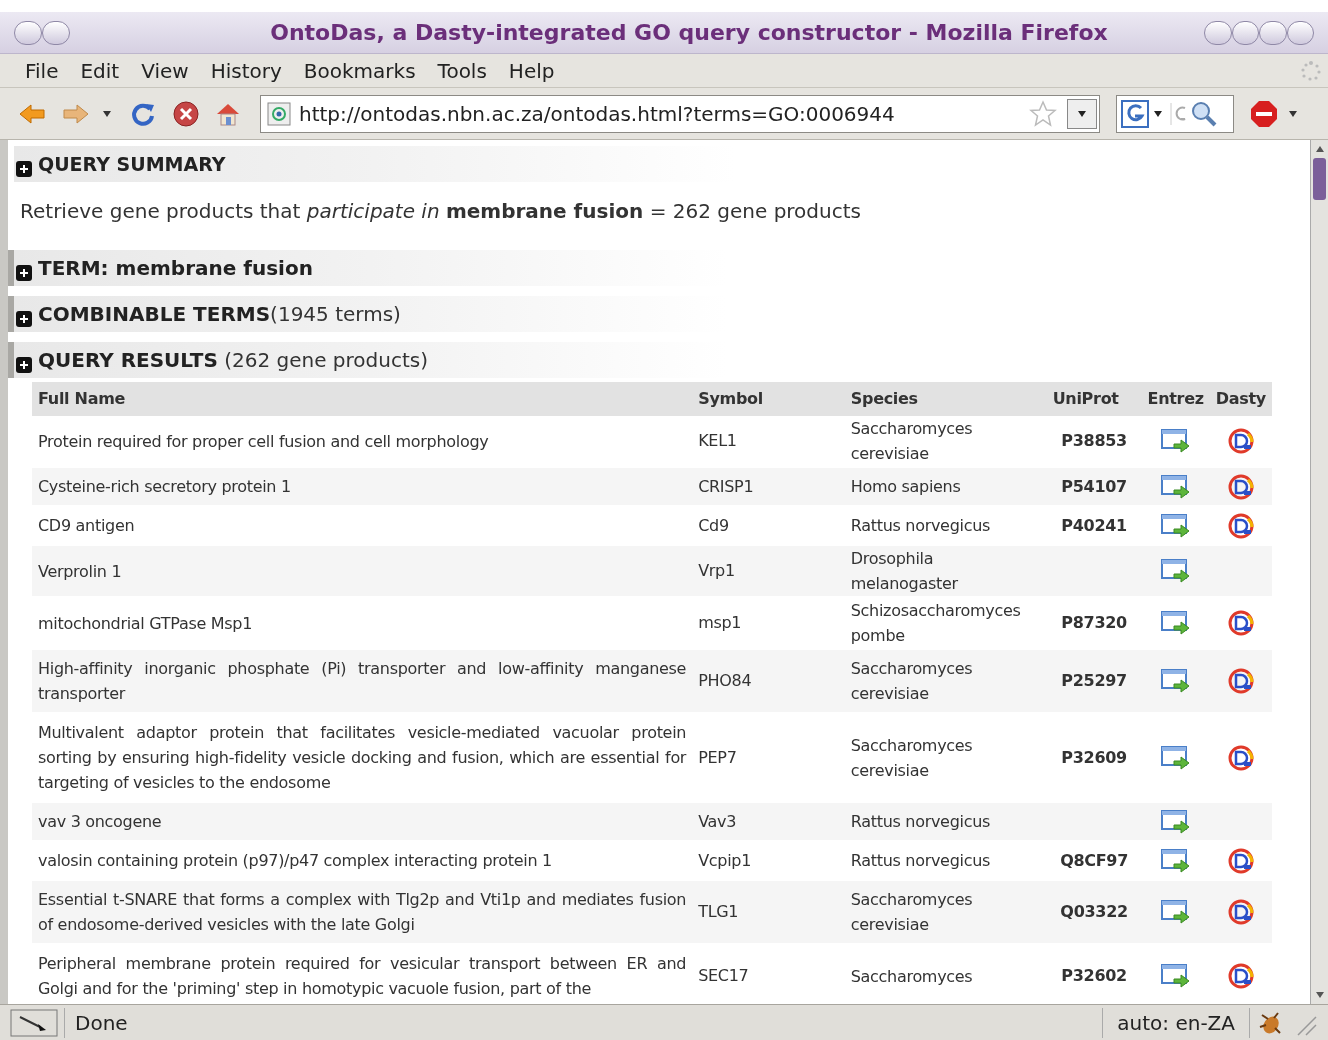 The height and width of the screenshot is (1040, 1328). I want to click on back-icon, so click(32, 113).